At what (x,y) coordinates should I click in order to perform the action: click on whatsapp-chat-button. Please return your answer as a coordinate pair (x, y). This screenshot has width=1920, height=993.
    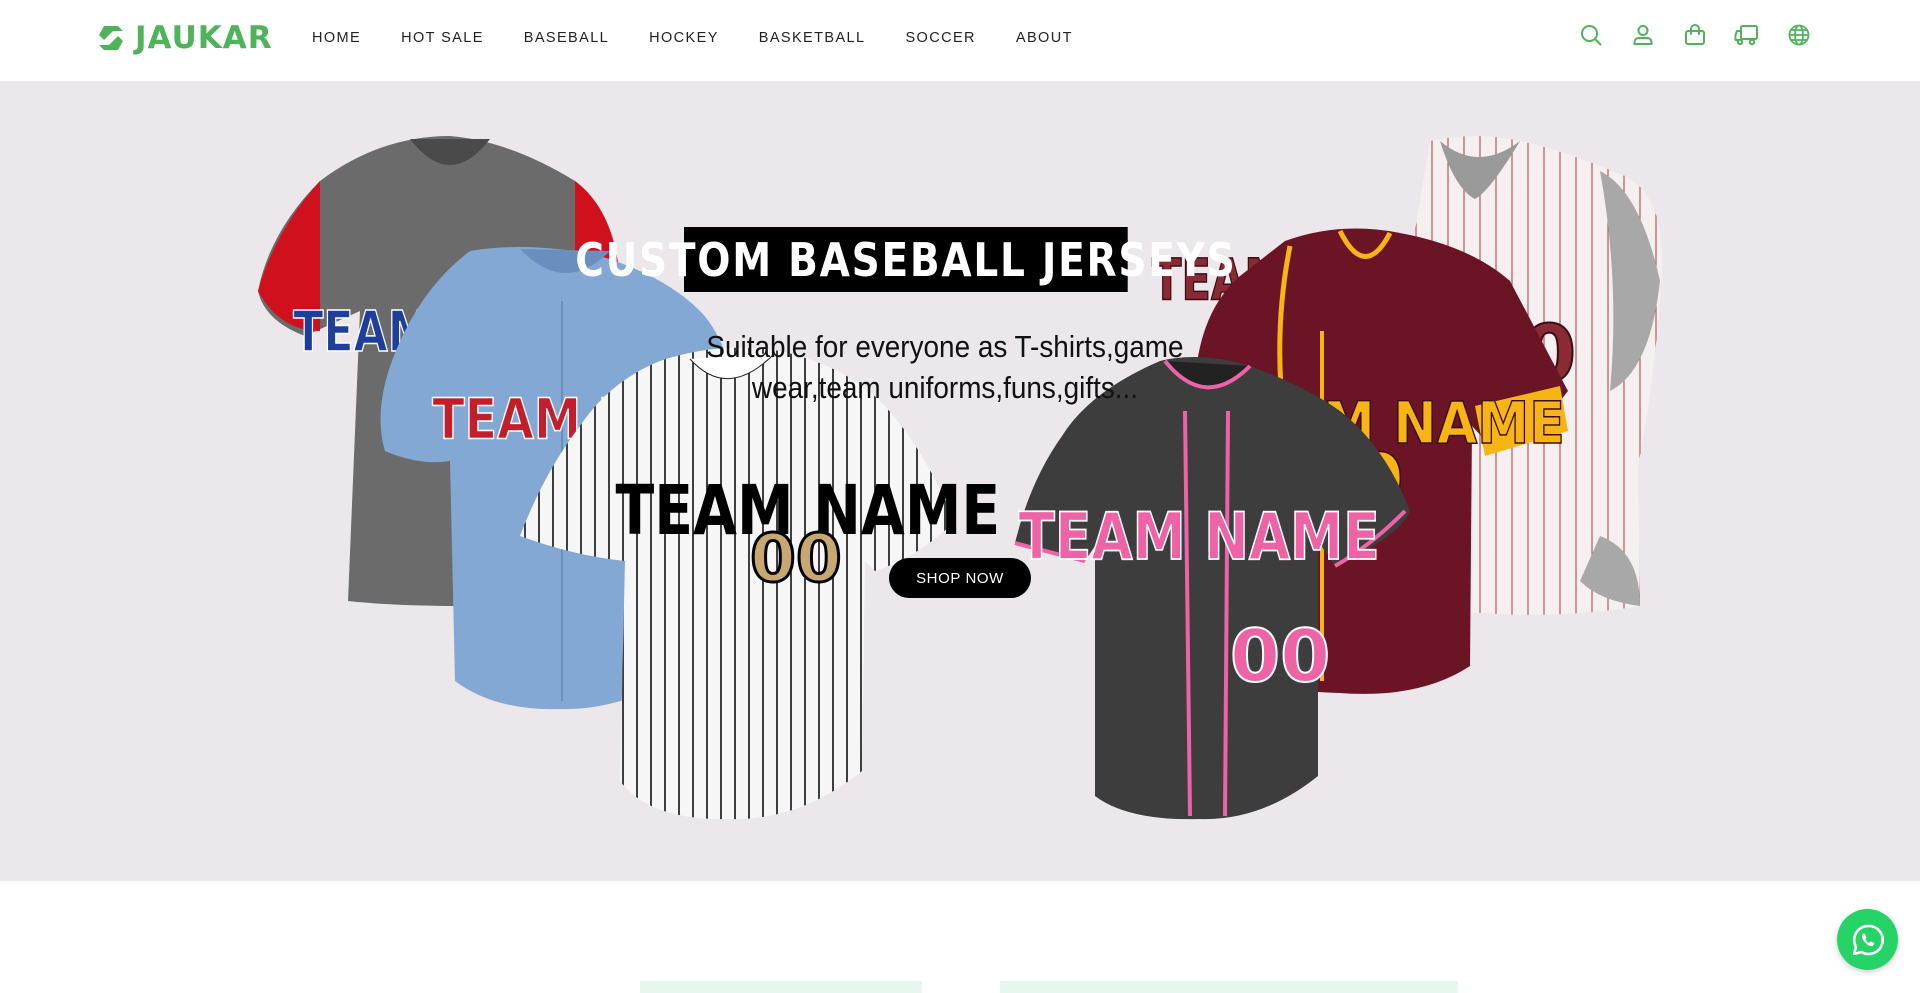
    Looking at the image, I should click on (1867, 939).